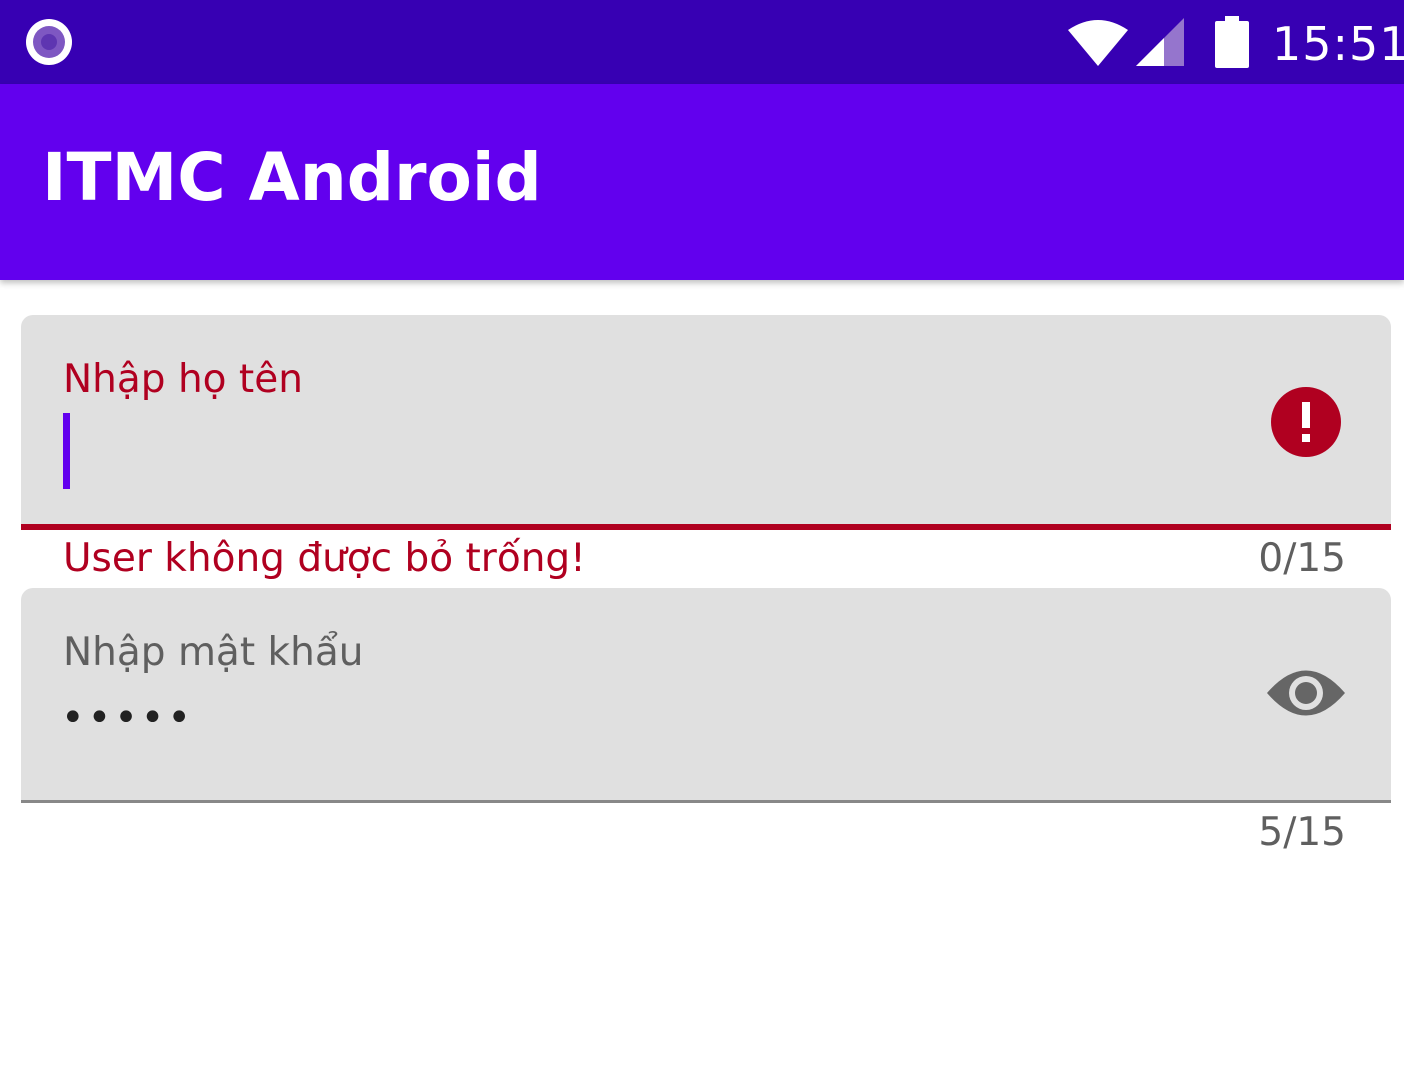 The height and width of the screenshot is (1066, 1404). I want to click on password-underline, so click(706, 801).